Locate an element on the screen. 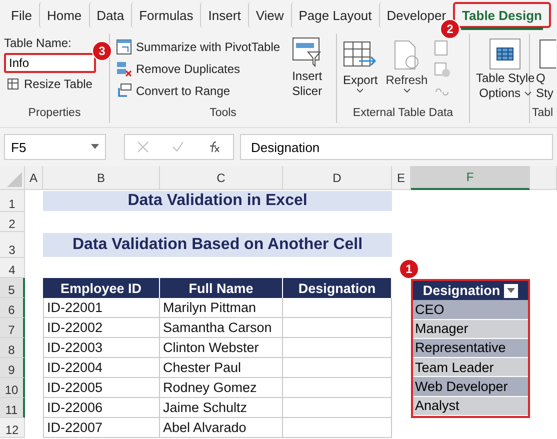 The width and height of the screenshot is (557, 439). group-label: Properties is located at coordinates (54, 114).